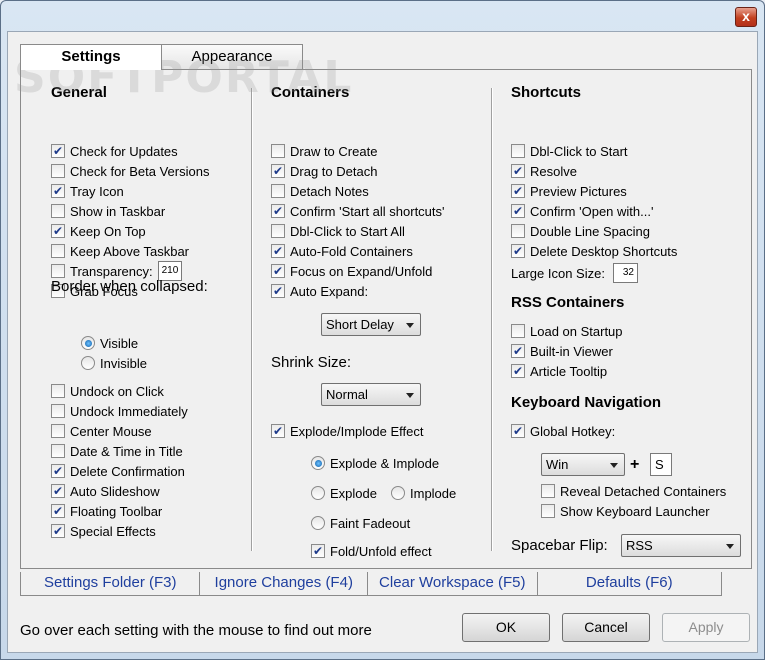  What do you see at coordinates (120, 251) in the screenshot?
I see `checkbox-row: Keep Above Taskbar` at bounding box center [120, 251].